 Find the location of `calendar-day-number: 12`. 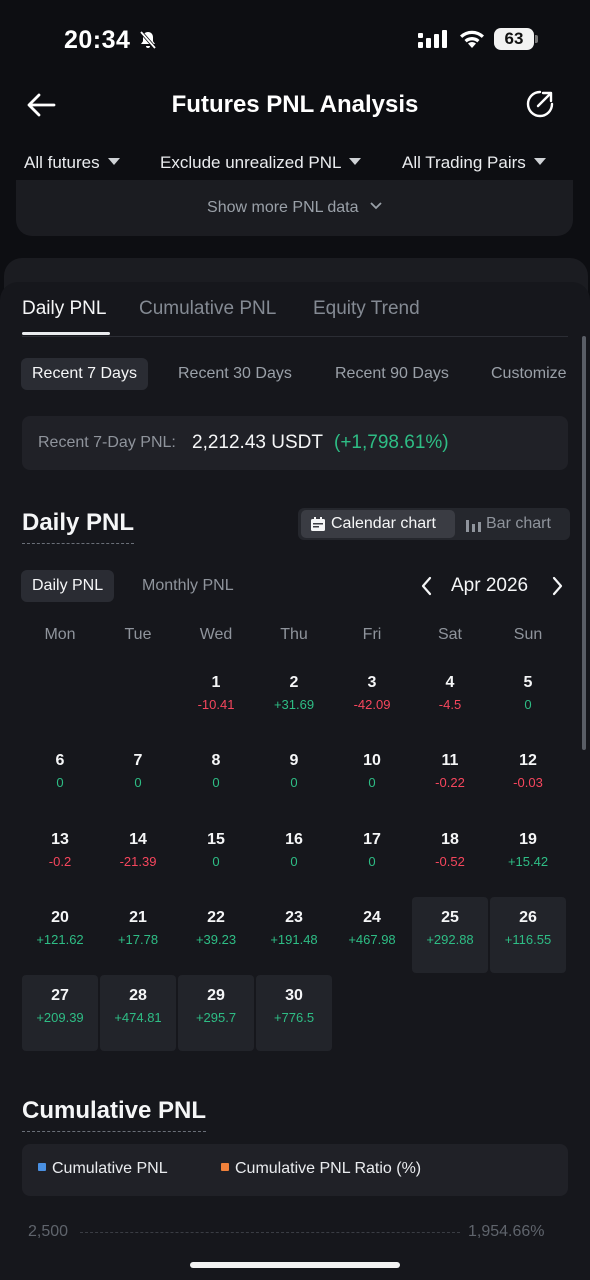

calendar-day-number: 12 is located at coordinates (528, 760).